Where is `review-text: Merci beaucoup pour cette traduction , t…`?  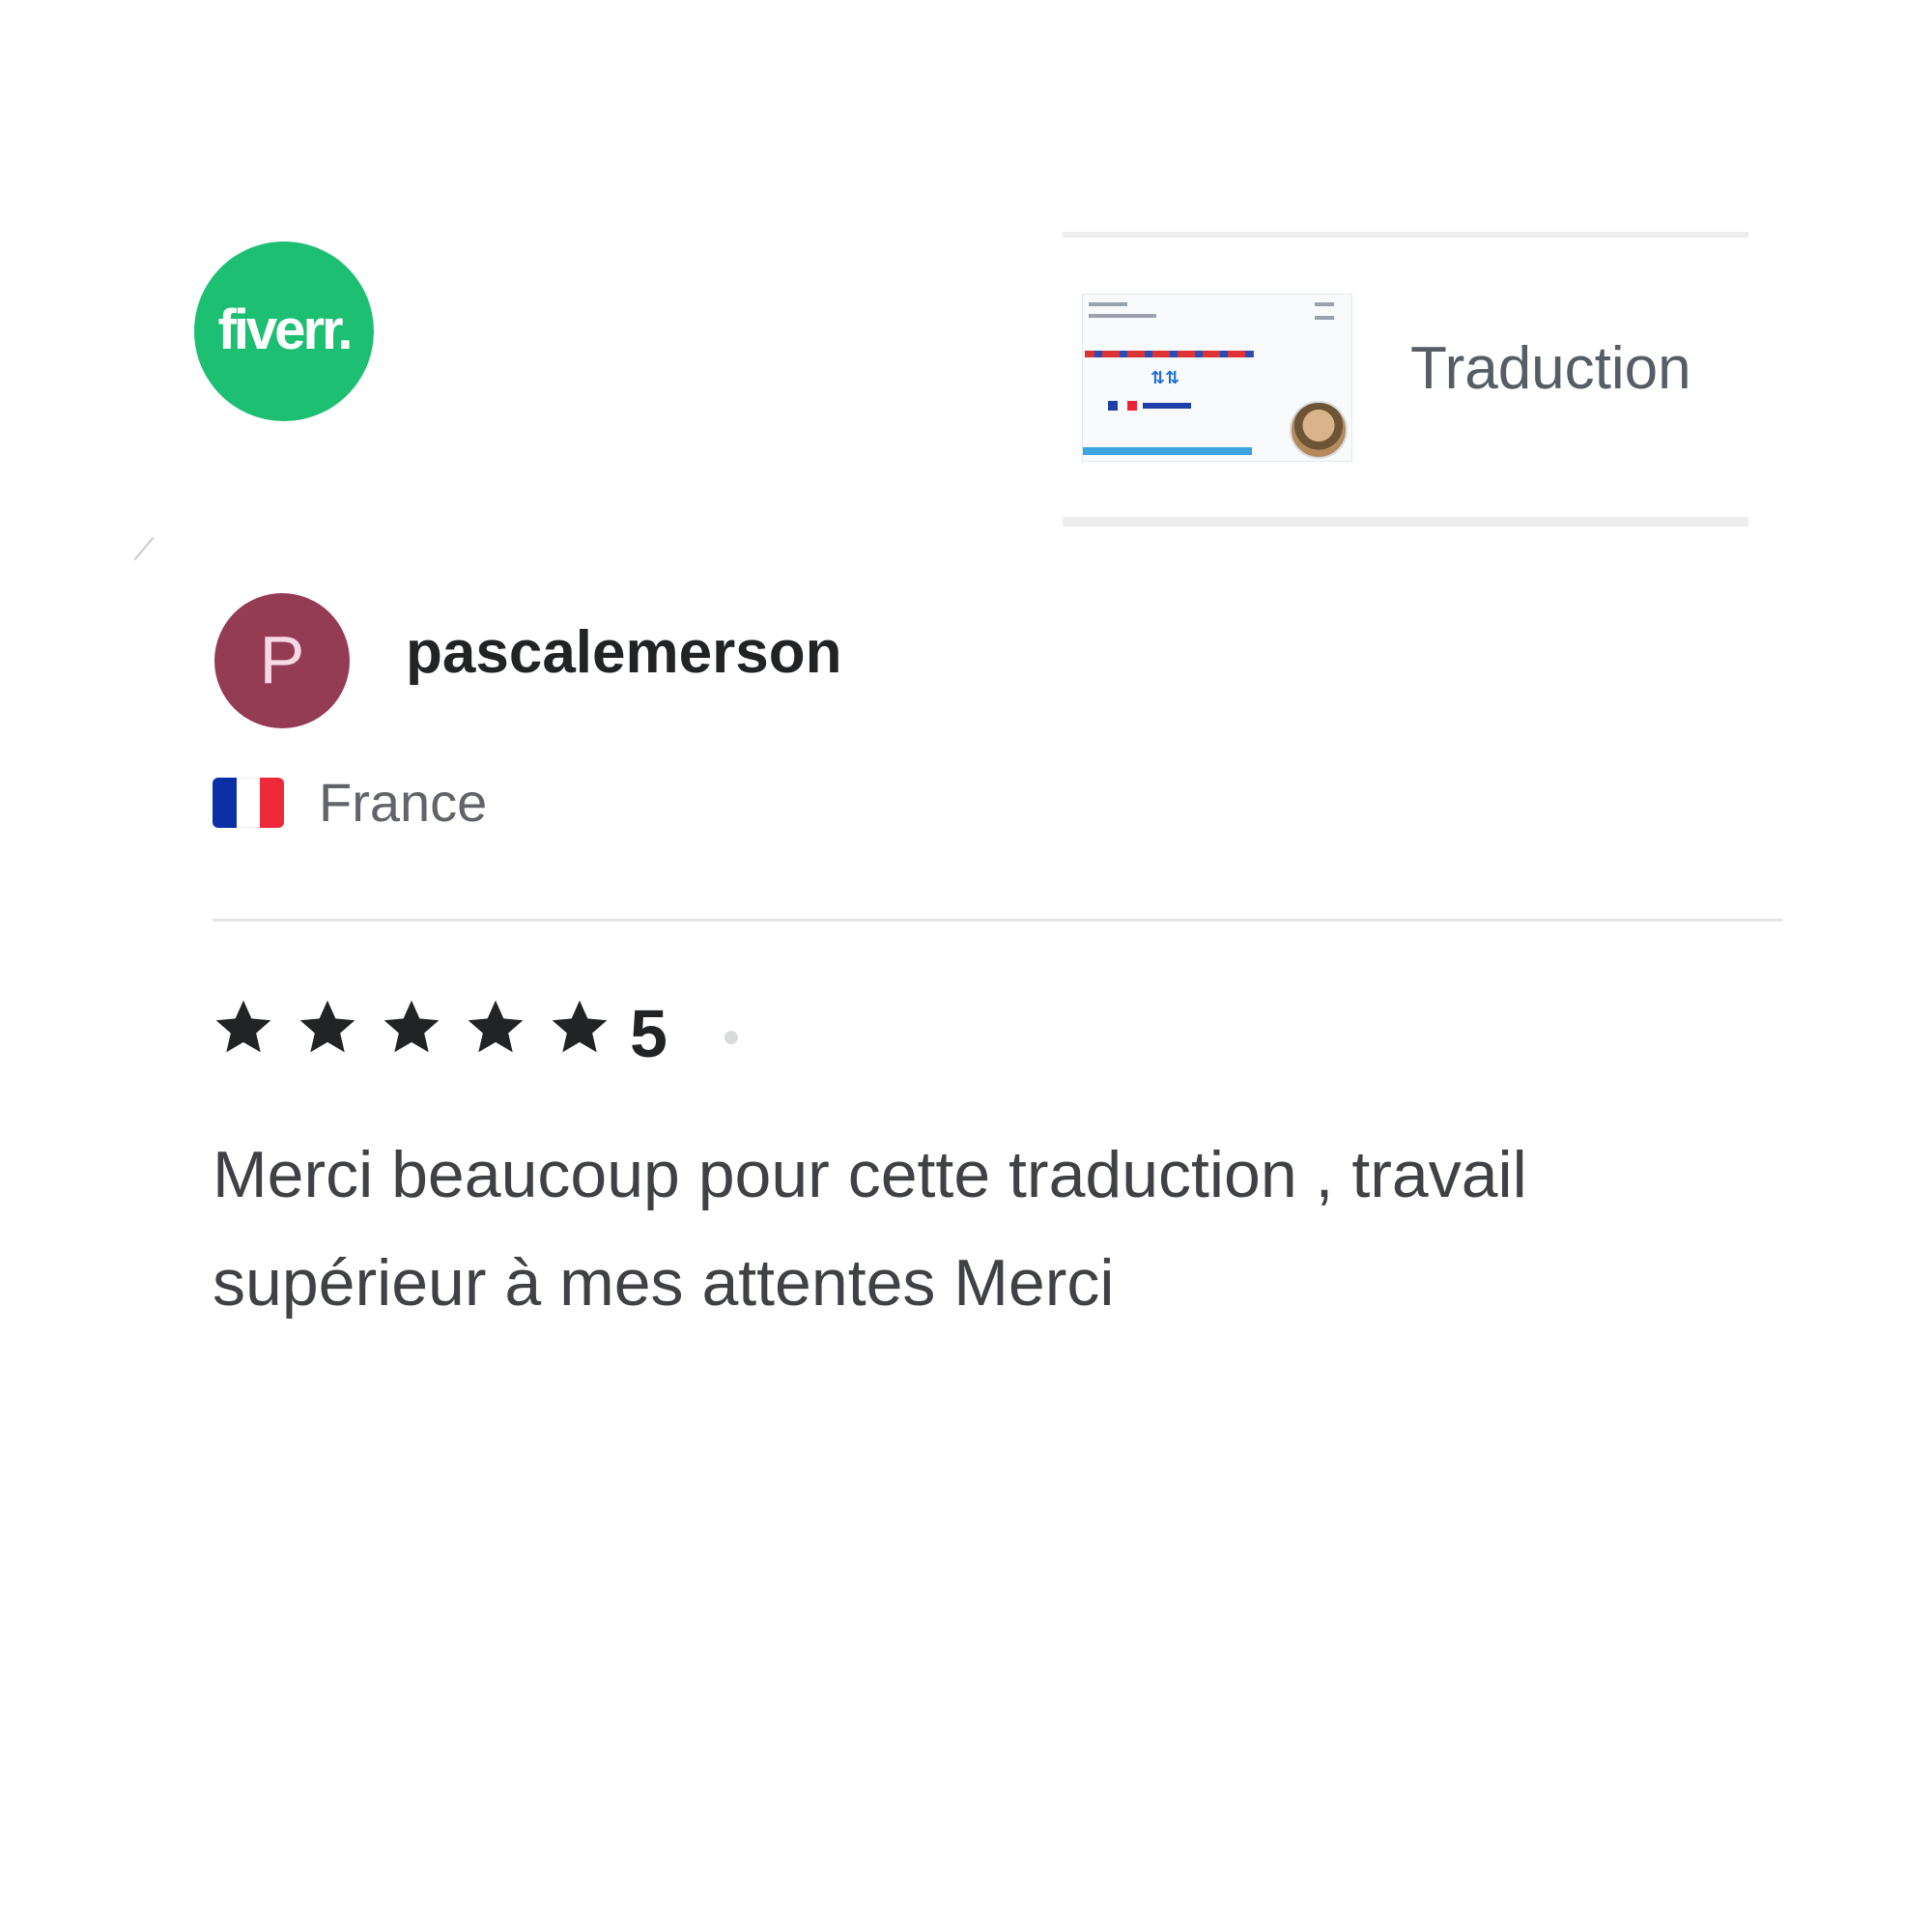
review-text: Merci beaucoup pour cette traduction , t… is located at coordinates (870, 1229).